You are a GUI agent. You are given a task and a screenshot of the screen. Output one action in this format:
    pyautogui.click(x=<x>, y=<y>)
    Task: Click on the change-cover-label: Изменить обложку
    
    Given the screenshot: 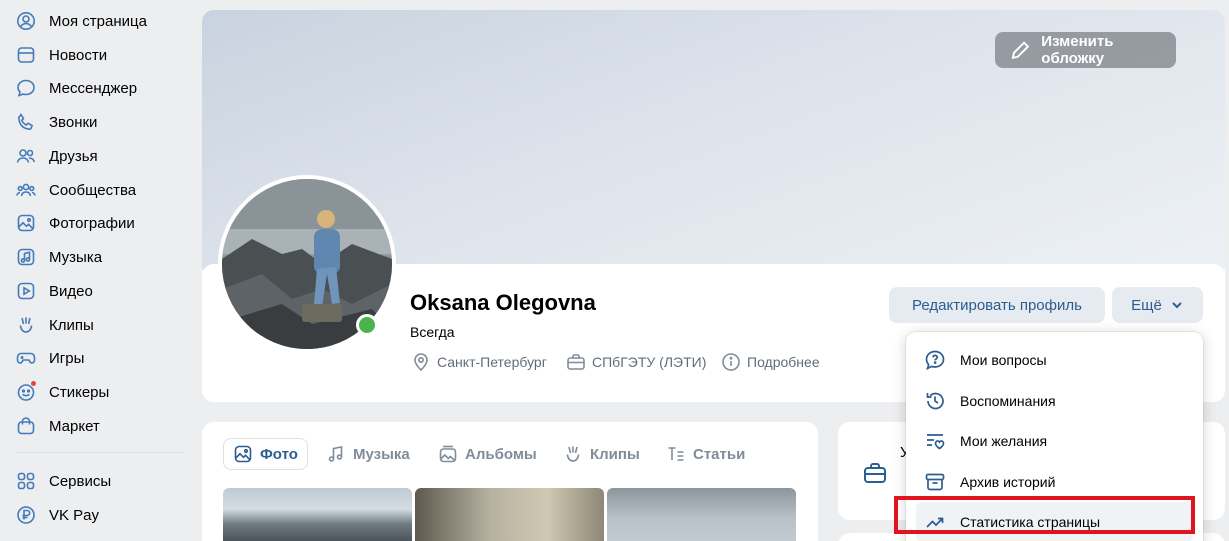 What is the action you would take?
    pyautogui.click(x=1077, y=50)
    